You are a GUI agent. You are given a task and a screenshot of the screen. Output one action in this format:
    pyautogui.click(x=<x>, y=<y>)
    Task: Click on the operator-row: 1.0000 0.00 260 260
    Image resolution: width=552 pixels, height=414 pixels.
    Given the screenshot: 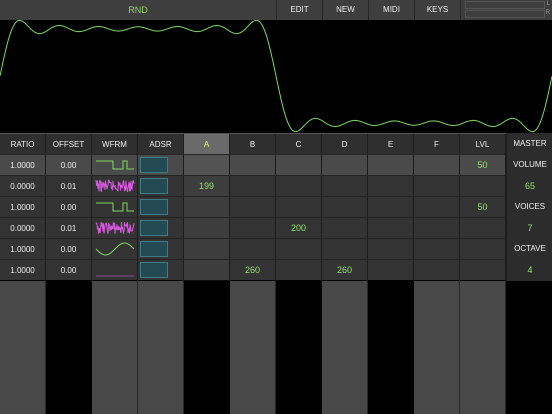 What is the action you would take?
    pyautogui.click(x=253, y=270)
    